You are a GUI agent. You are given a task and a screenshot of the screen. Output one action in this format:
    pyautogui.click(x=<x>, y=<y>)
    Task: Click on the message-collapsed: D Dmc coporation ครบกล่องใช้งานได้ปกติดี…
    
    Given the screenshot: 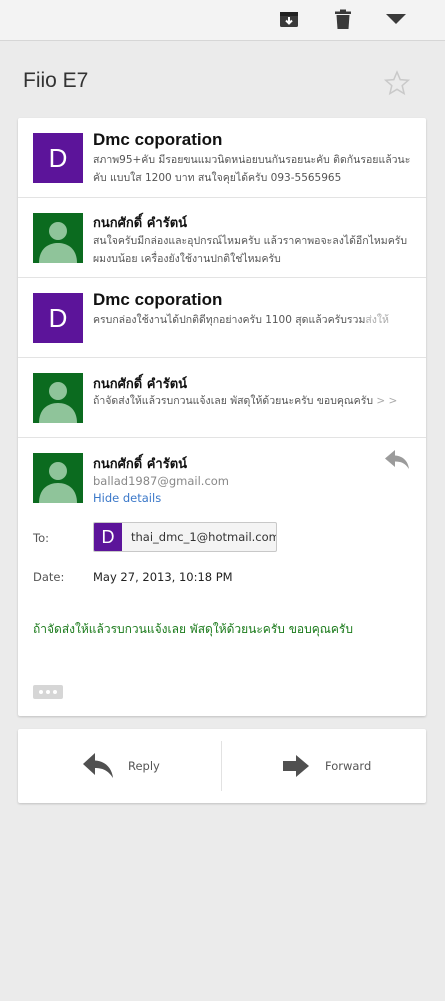 What is the action you would take?
    pyautogui.click(x=222, y=318)
    